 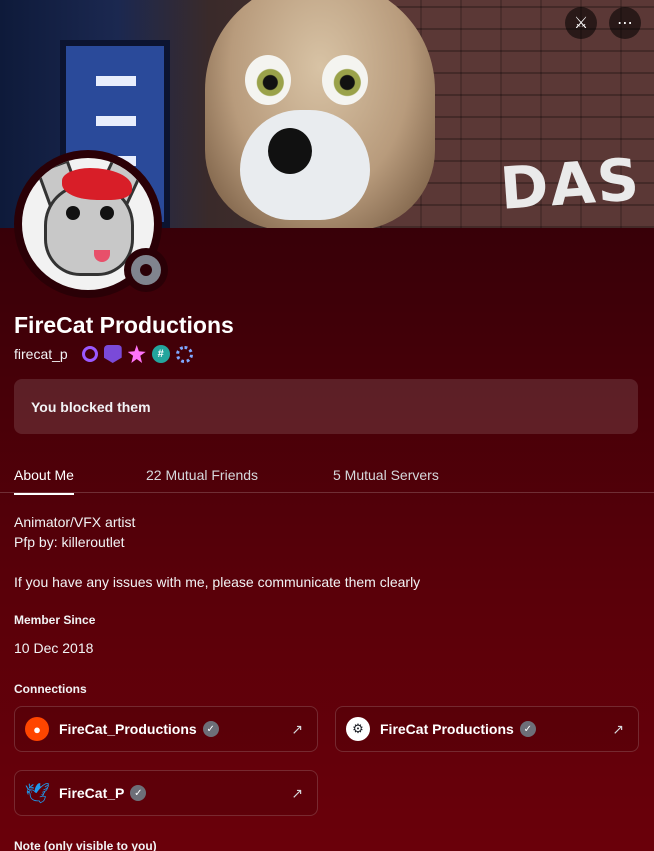 I want to click on bio-line, so click(x=217, y=562).